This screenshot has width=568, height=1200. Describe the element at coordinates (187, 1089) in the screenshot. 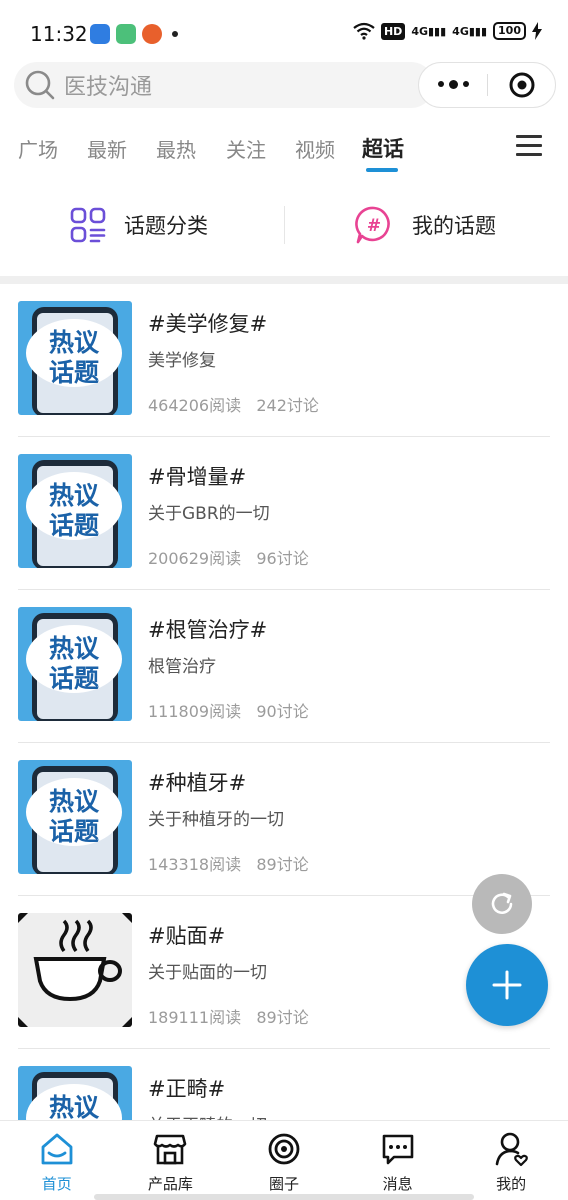

I see `topic-title: #正畸#` at that location.